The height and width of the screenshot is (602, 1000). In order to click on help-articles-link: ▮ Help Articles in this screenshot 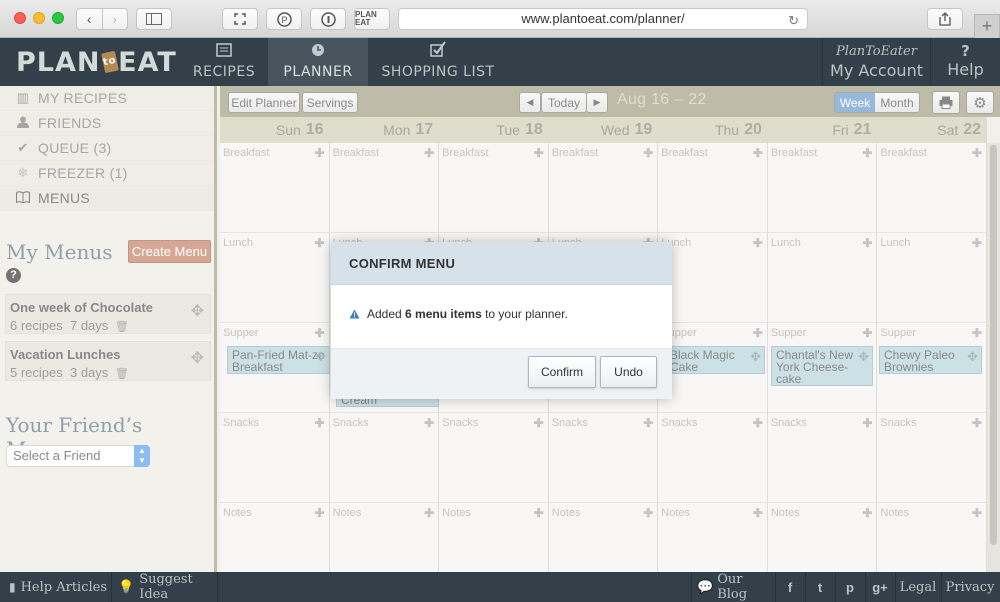, I will do `click(58, 587)`.